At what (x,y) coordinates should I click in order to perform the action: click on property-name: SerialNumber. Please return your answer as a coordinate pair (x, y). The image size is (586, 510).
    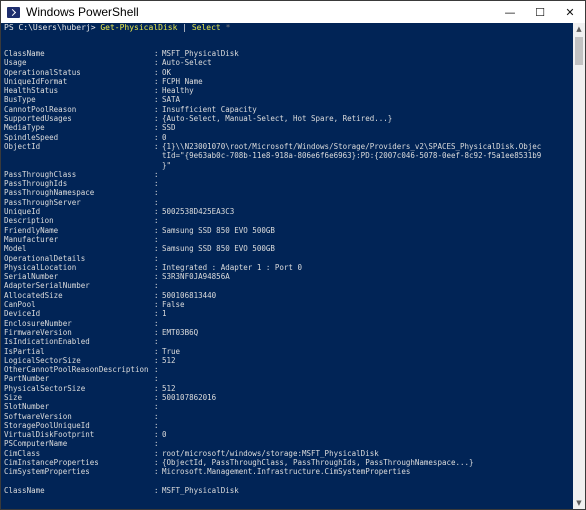
    Looking at the image, I should click on (31, 277).